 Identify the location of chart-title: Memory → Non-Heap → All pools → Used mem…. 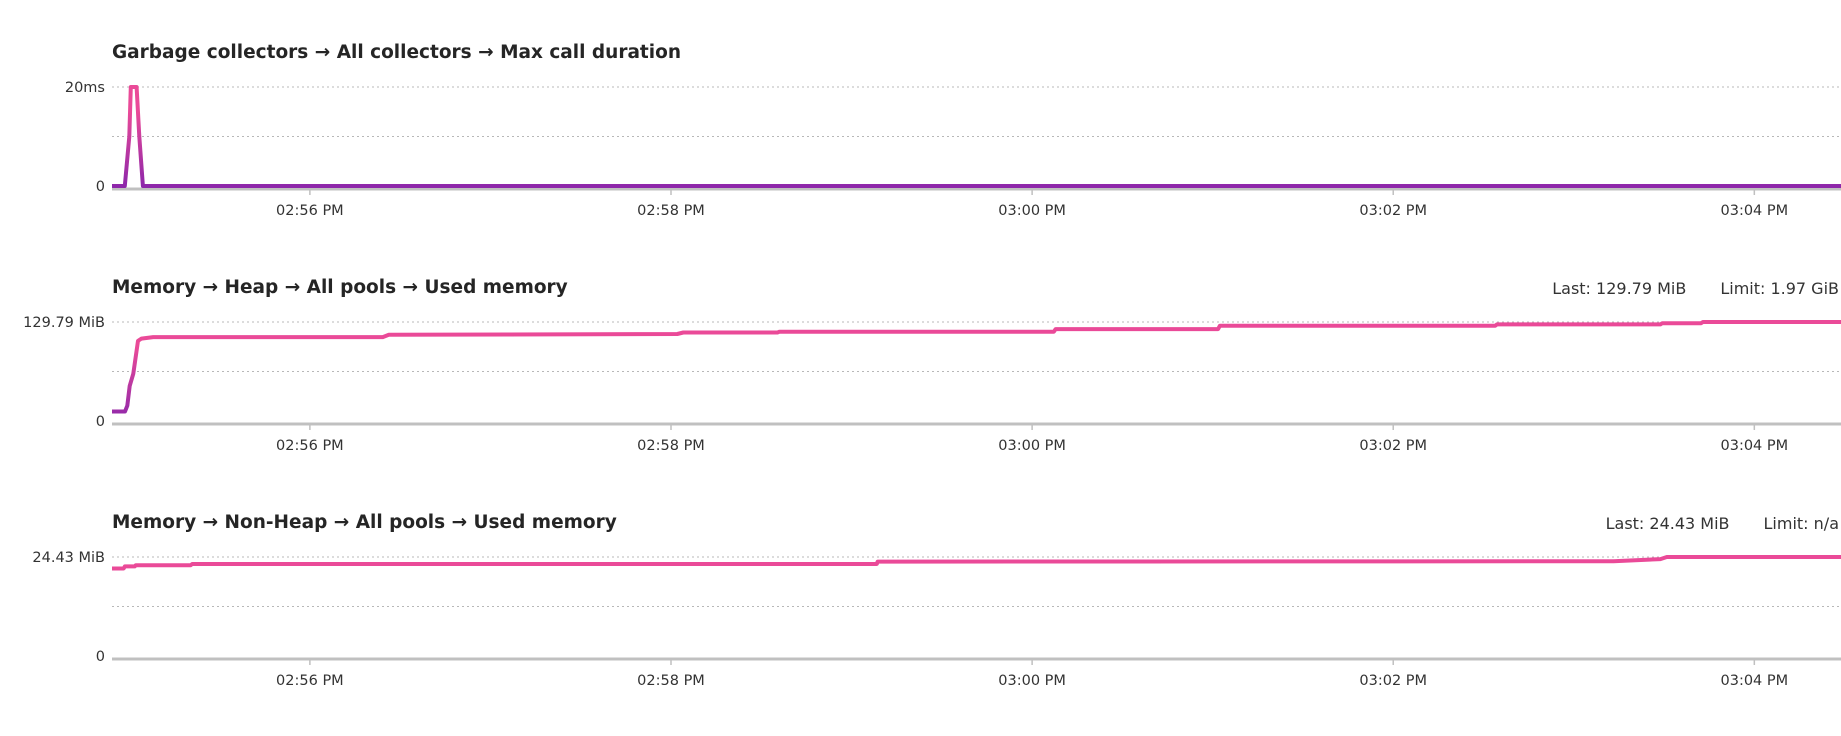
(364, 522).